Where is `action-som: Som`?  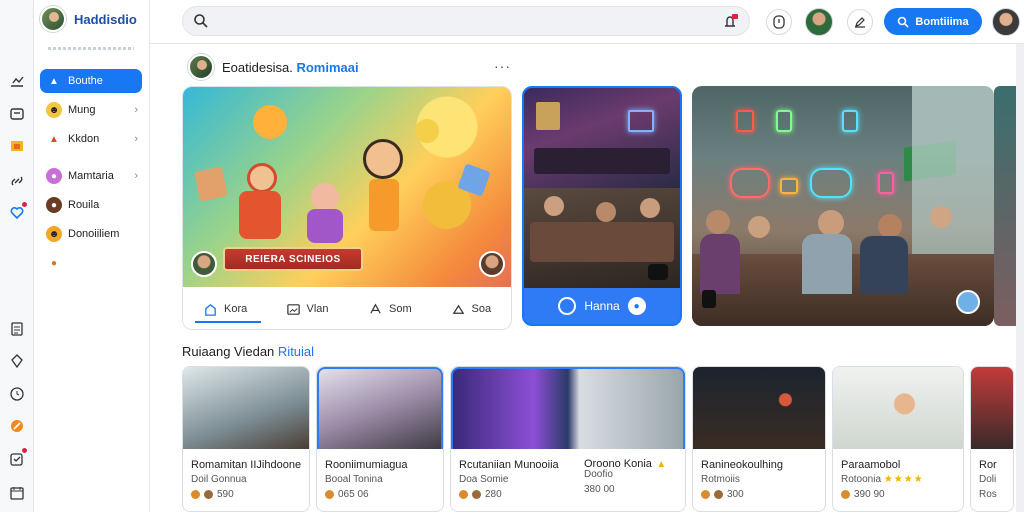 action-som: Som is located at coordinates (399, 309).